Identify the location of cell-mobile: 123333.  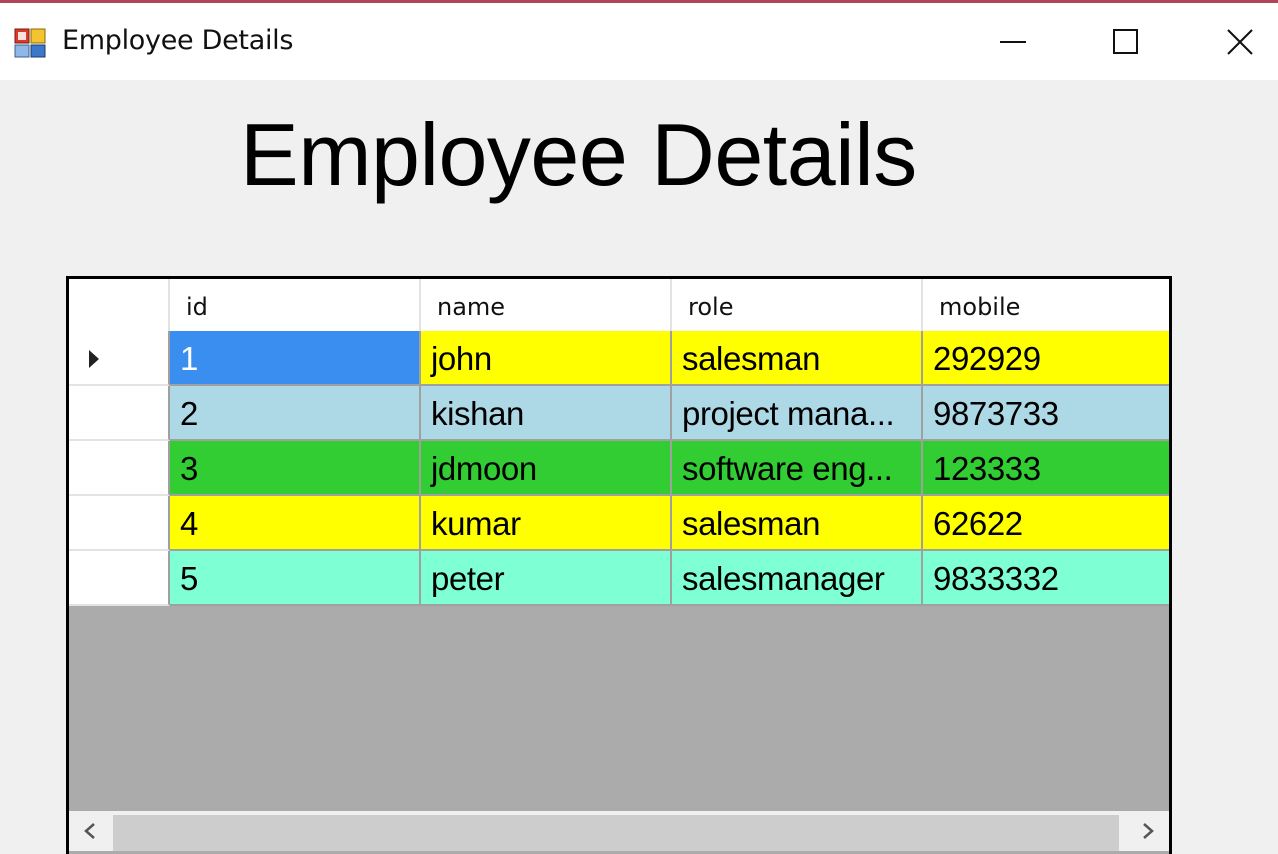
(1046, 468).